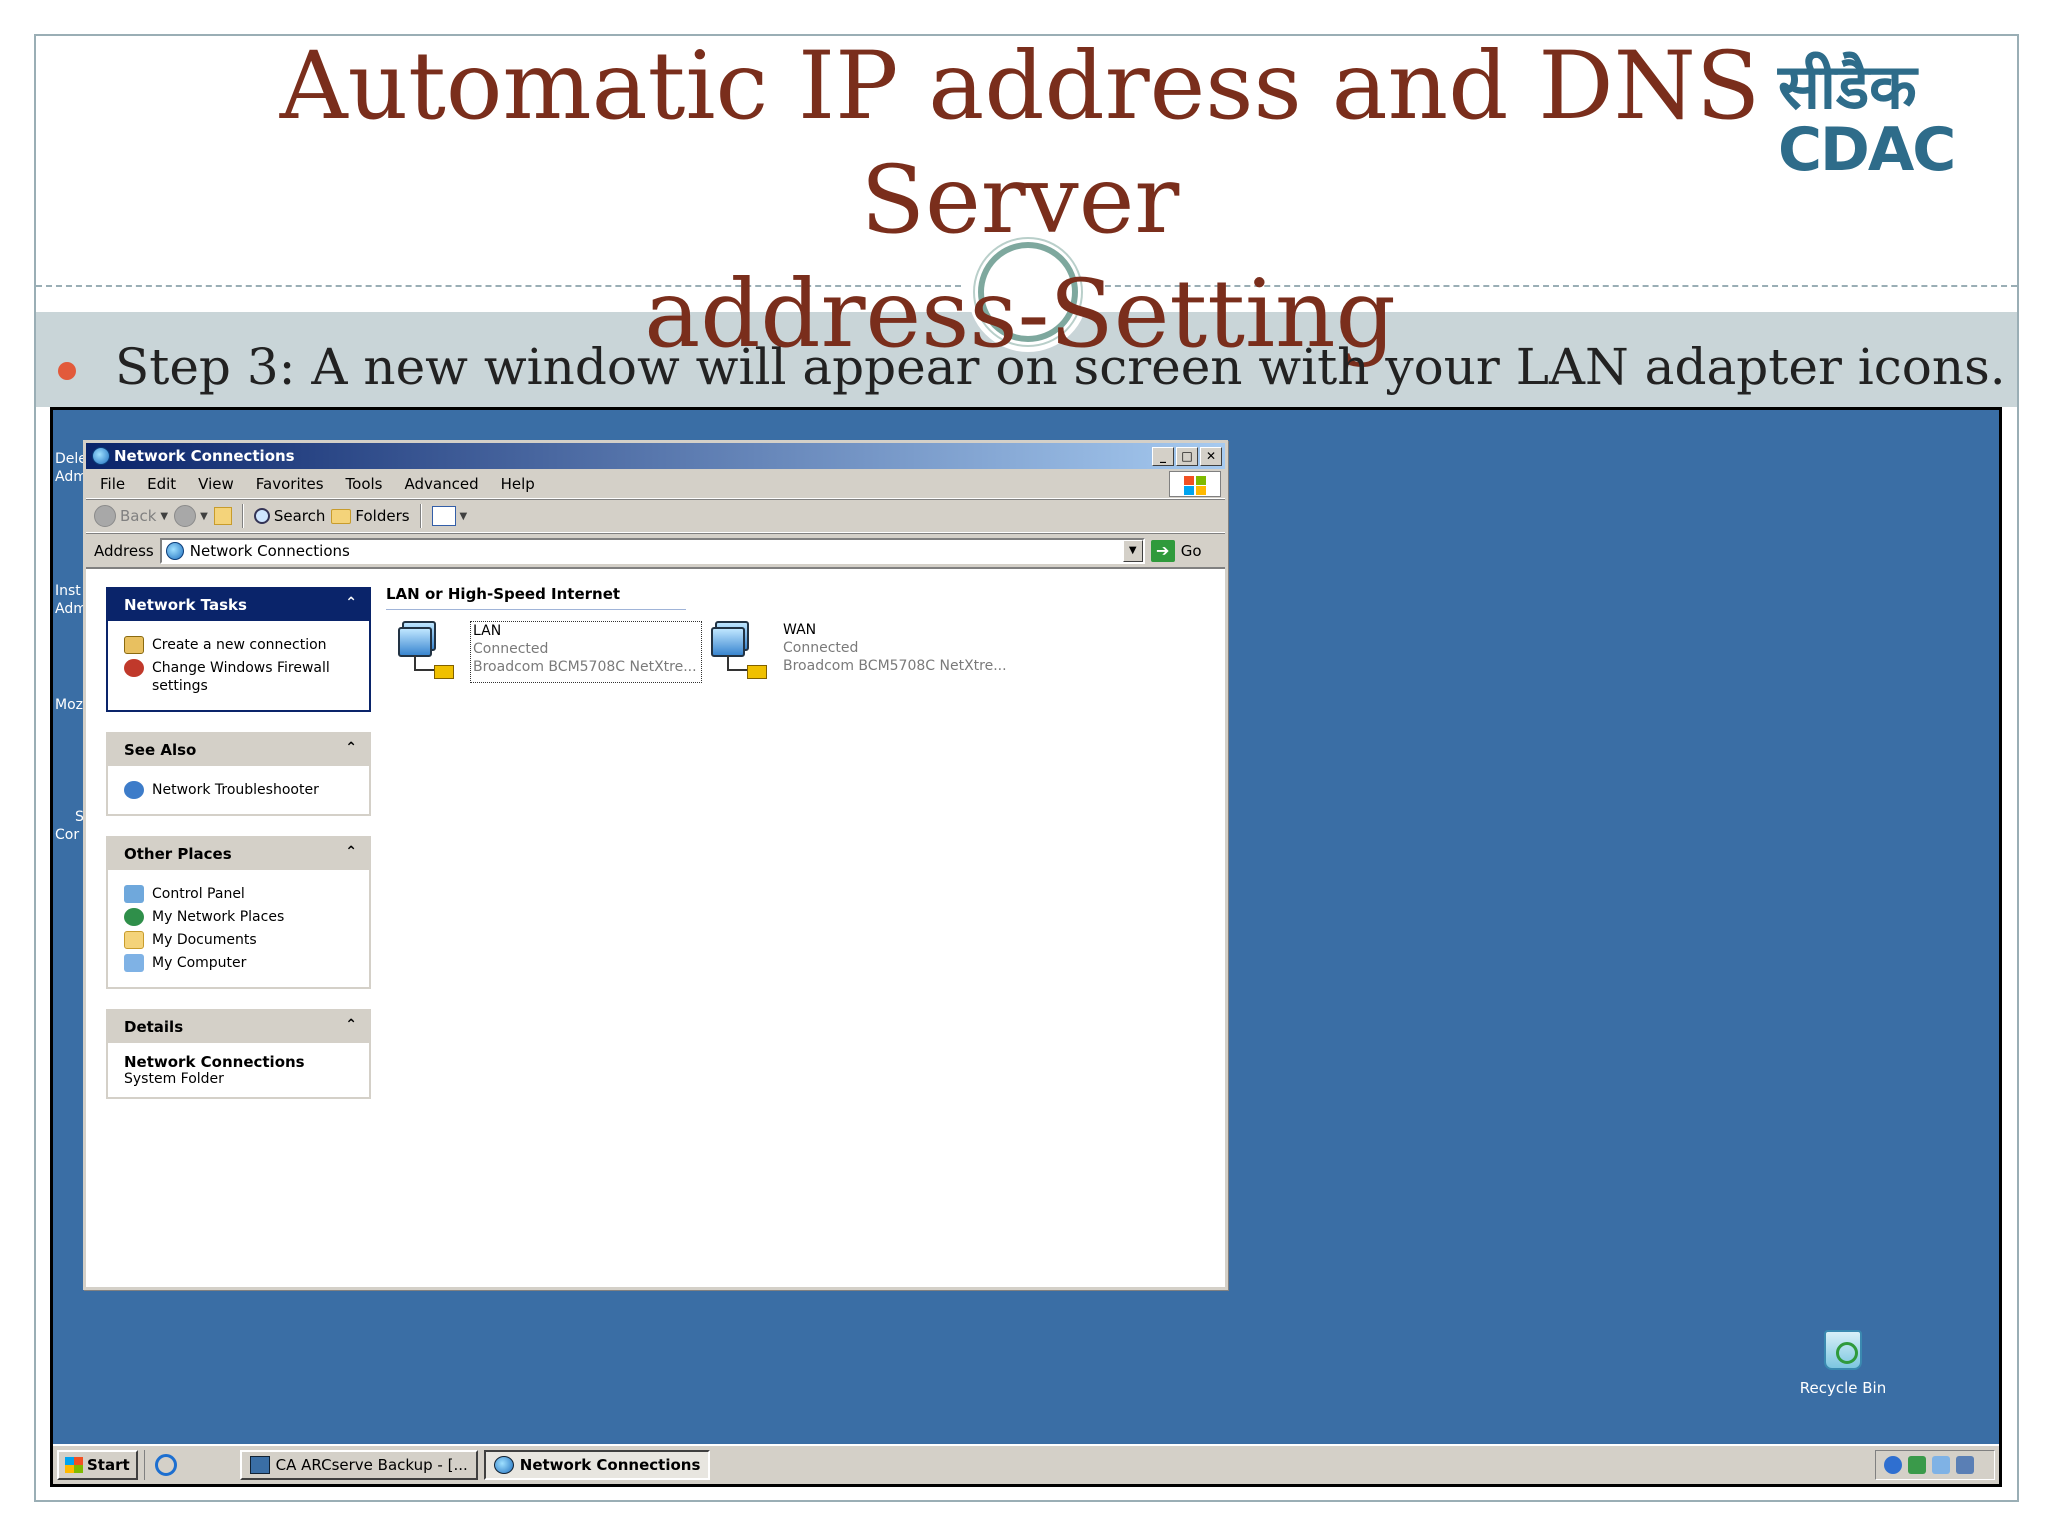 The image size is (2048, 1536). What do you see at coordinates (199, 963) in the screenshot?
I see `link-label: My Computer` at bounding box center [199, 963].